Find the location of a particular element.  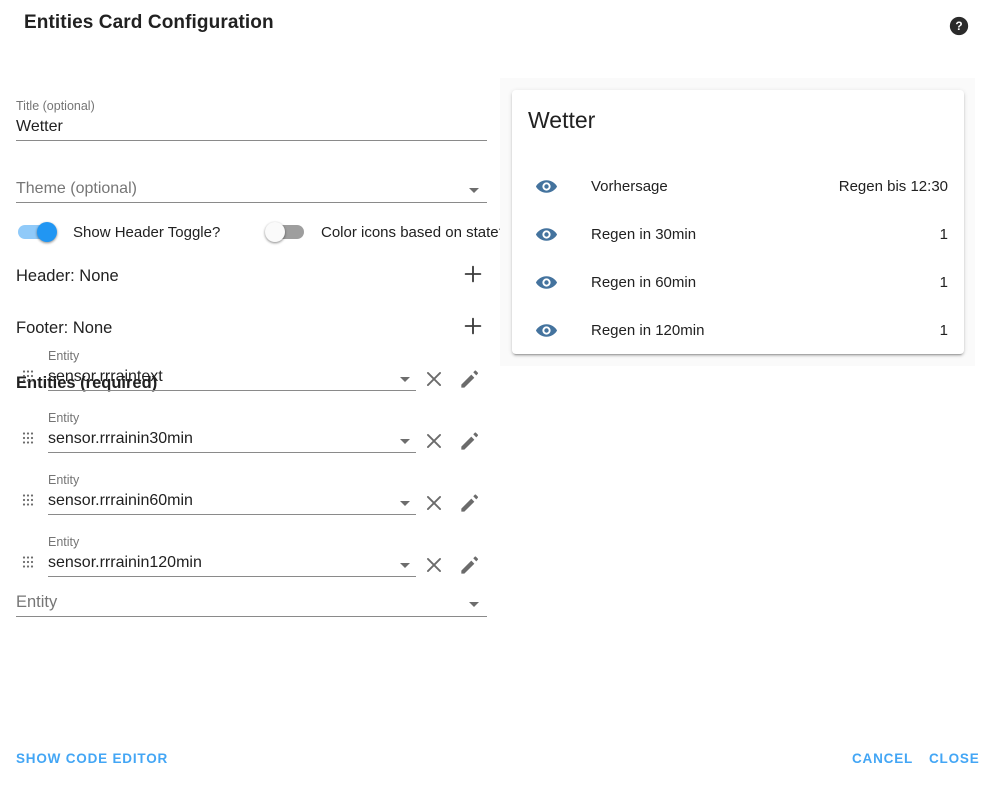

preview-card-title: Wetter is located at coordinates (562, 120).